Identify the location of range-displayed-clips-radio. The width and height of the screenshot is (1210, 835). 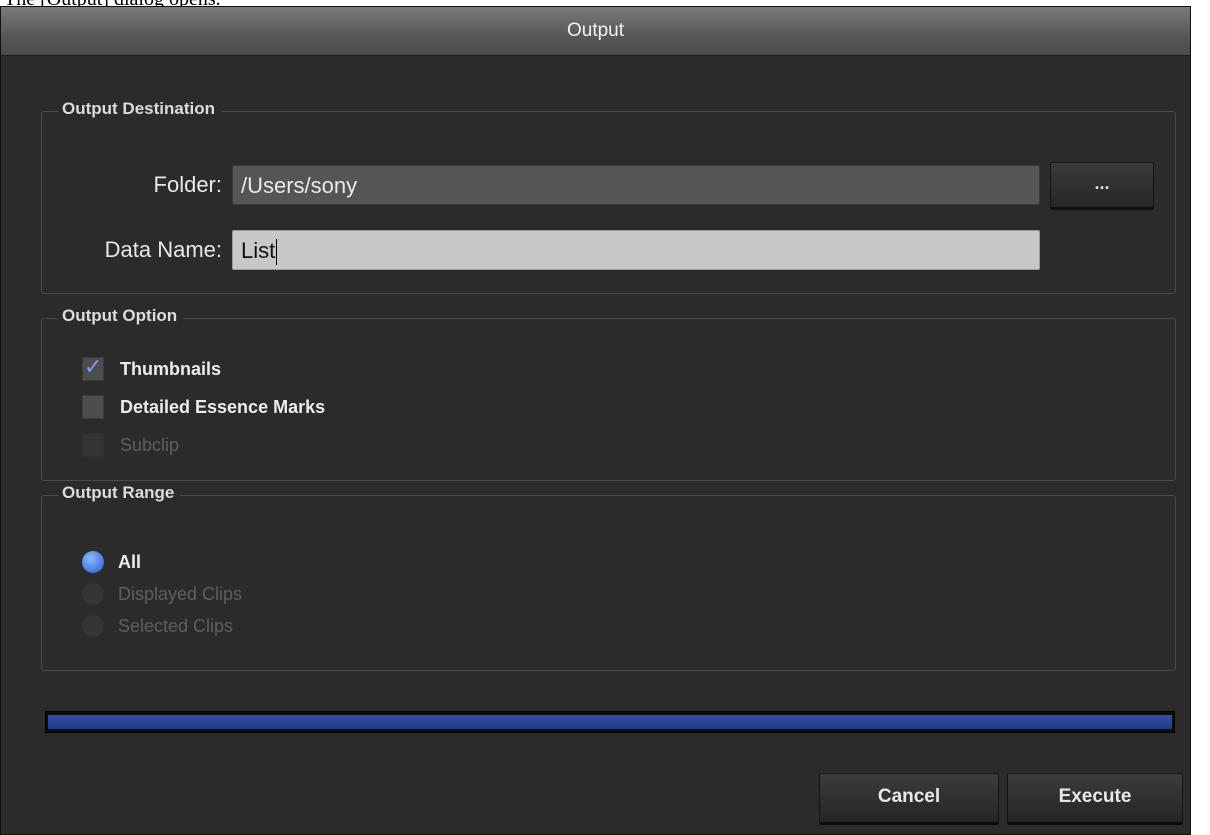
(93, 594).